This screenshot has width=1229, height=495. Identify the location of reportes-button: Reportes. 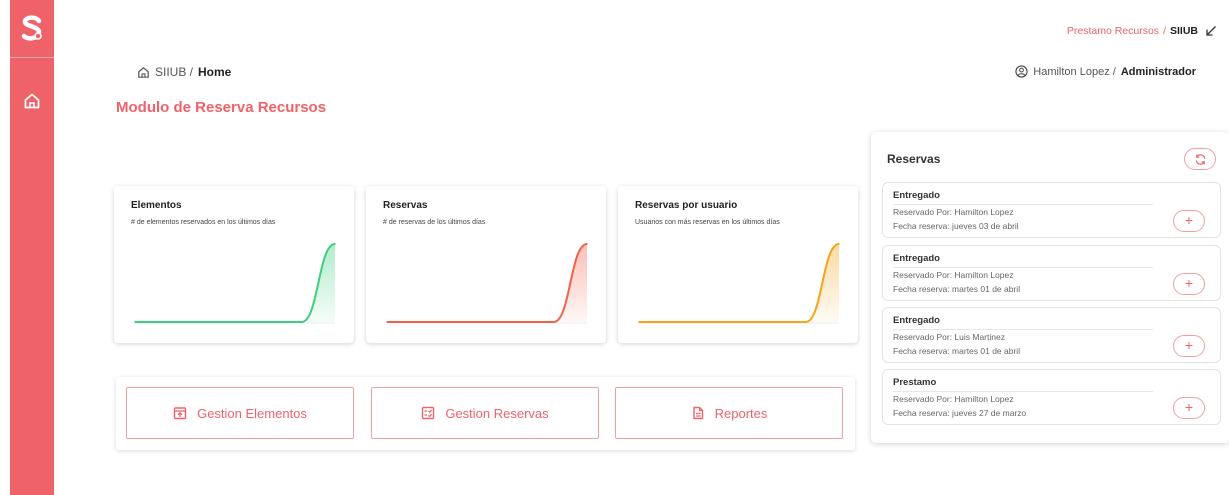
(729, 413).